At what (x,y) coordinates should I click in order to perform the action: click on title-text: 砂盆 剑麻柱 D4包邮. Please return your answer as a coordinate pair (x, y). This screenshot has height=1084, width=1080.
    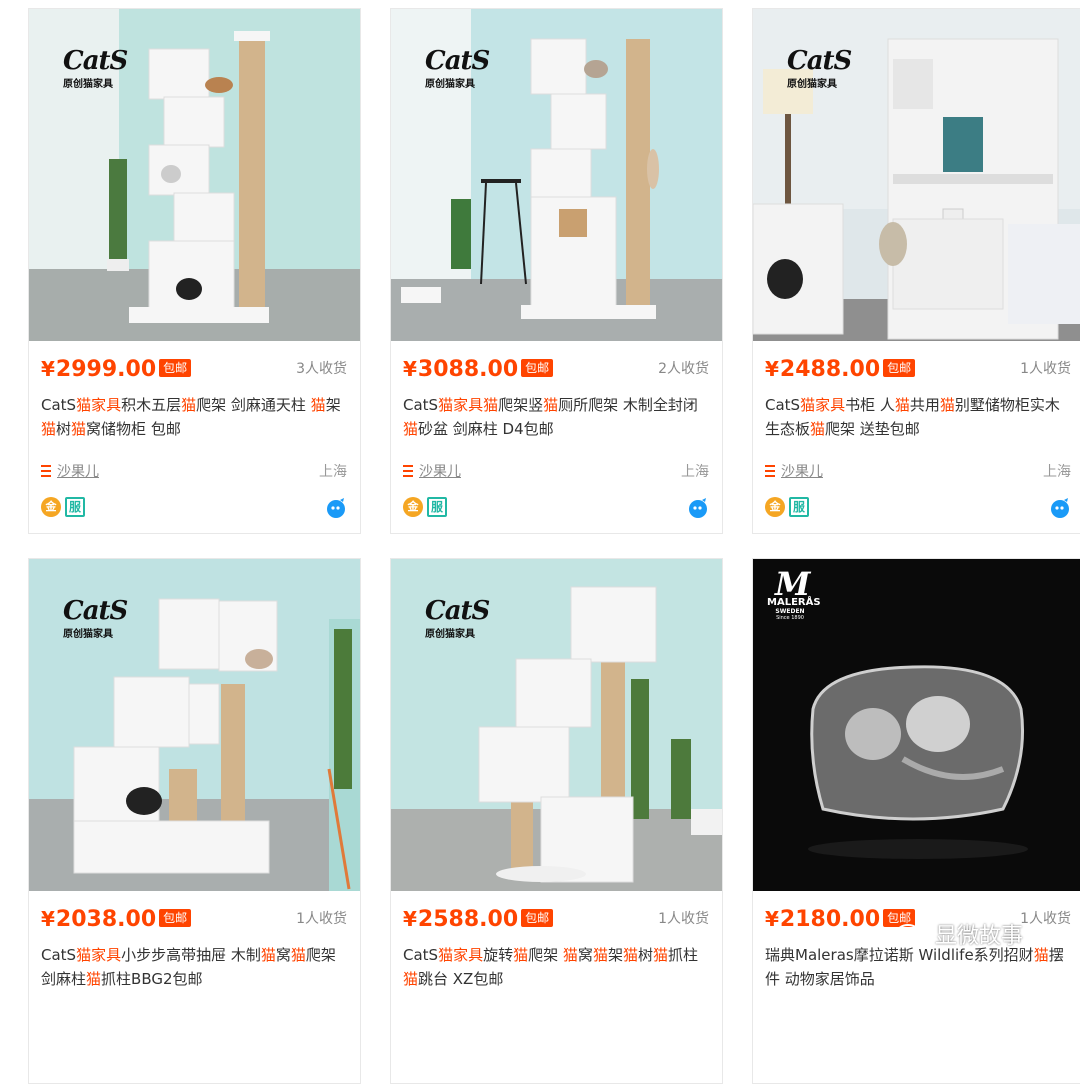
    Looking at the image, I should click on (486, 429).